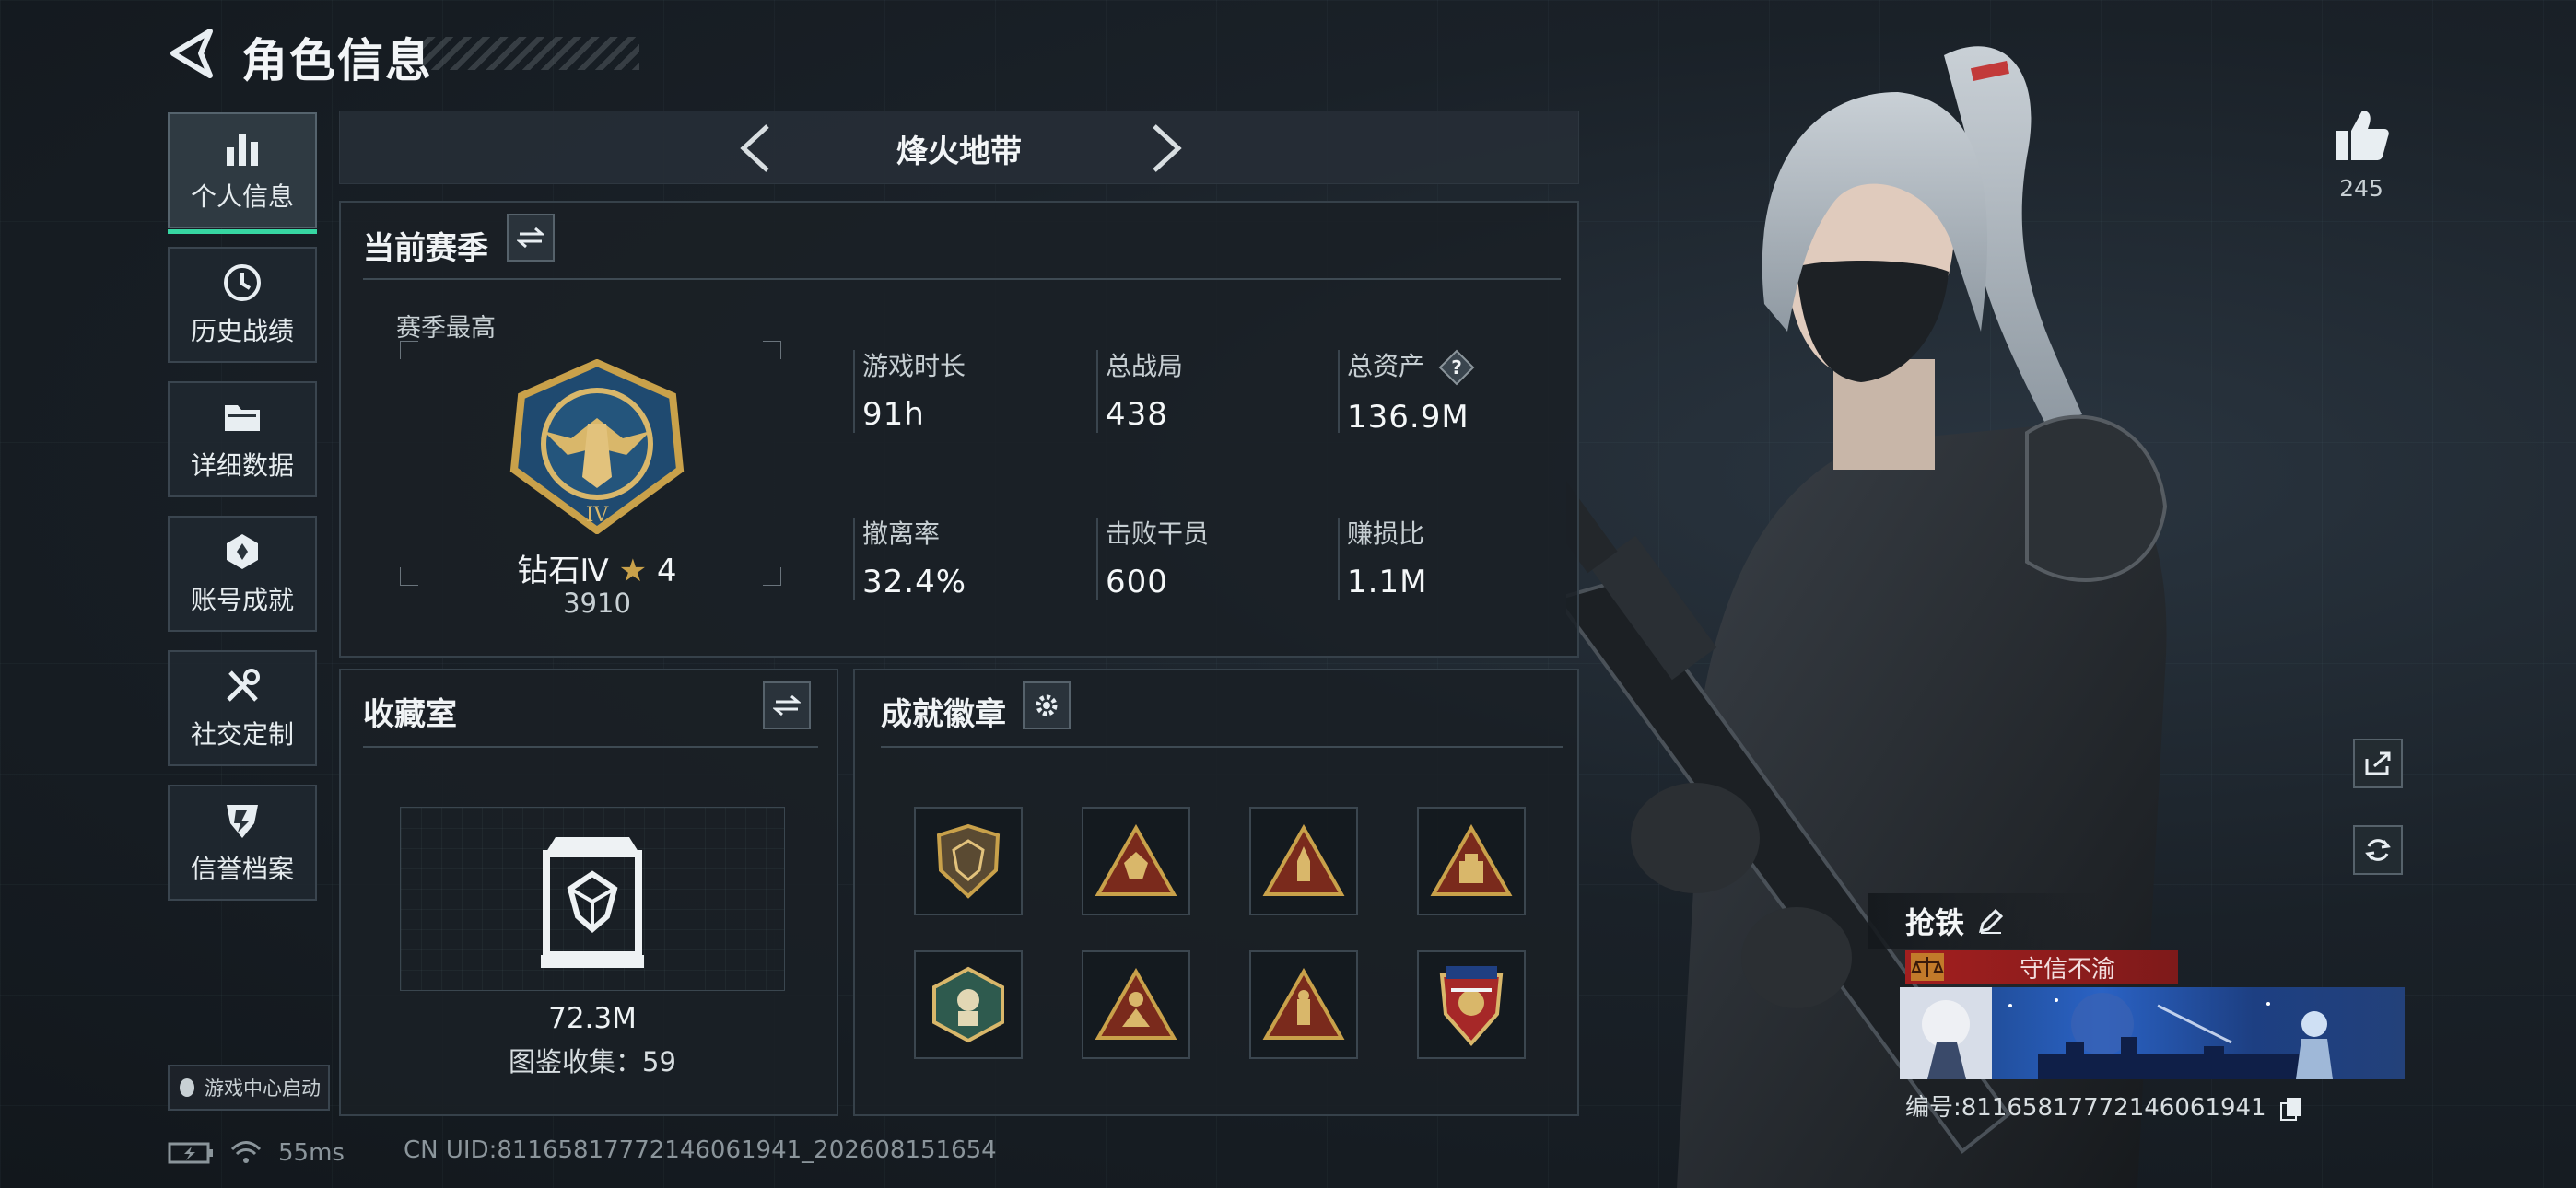 Image resolution: width=2576 pixels, height=1188 pixels. What do you see at coordinates (242, 331) in the screenshot?
I see `nav-label: 历史战绩` at bounding box center [242, 331].